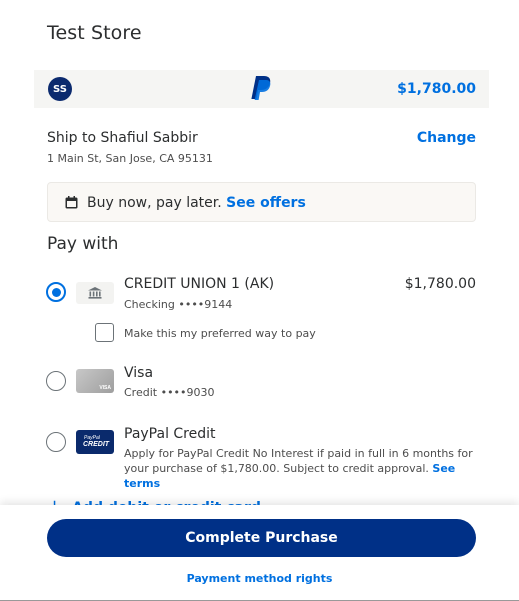 This screenshot has width=519, height=601. I want to click on order-total: $1,780.00, so click(436, 89).